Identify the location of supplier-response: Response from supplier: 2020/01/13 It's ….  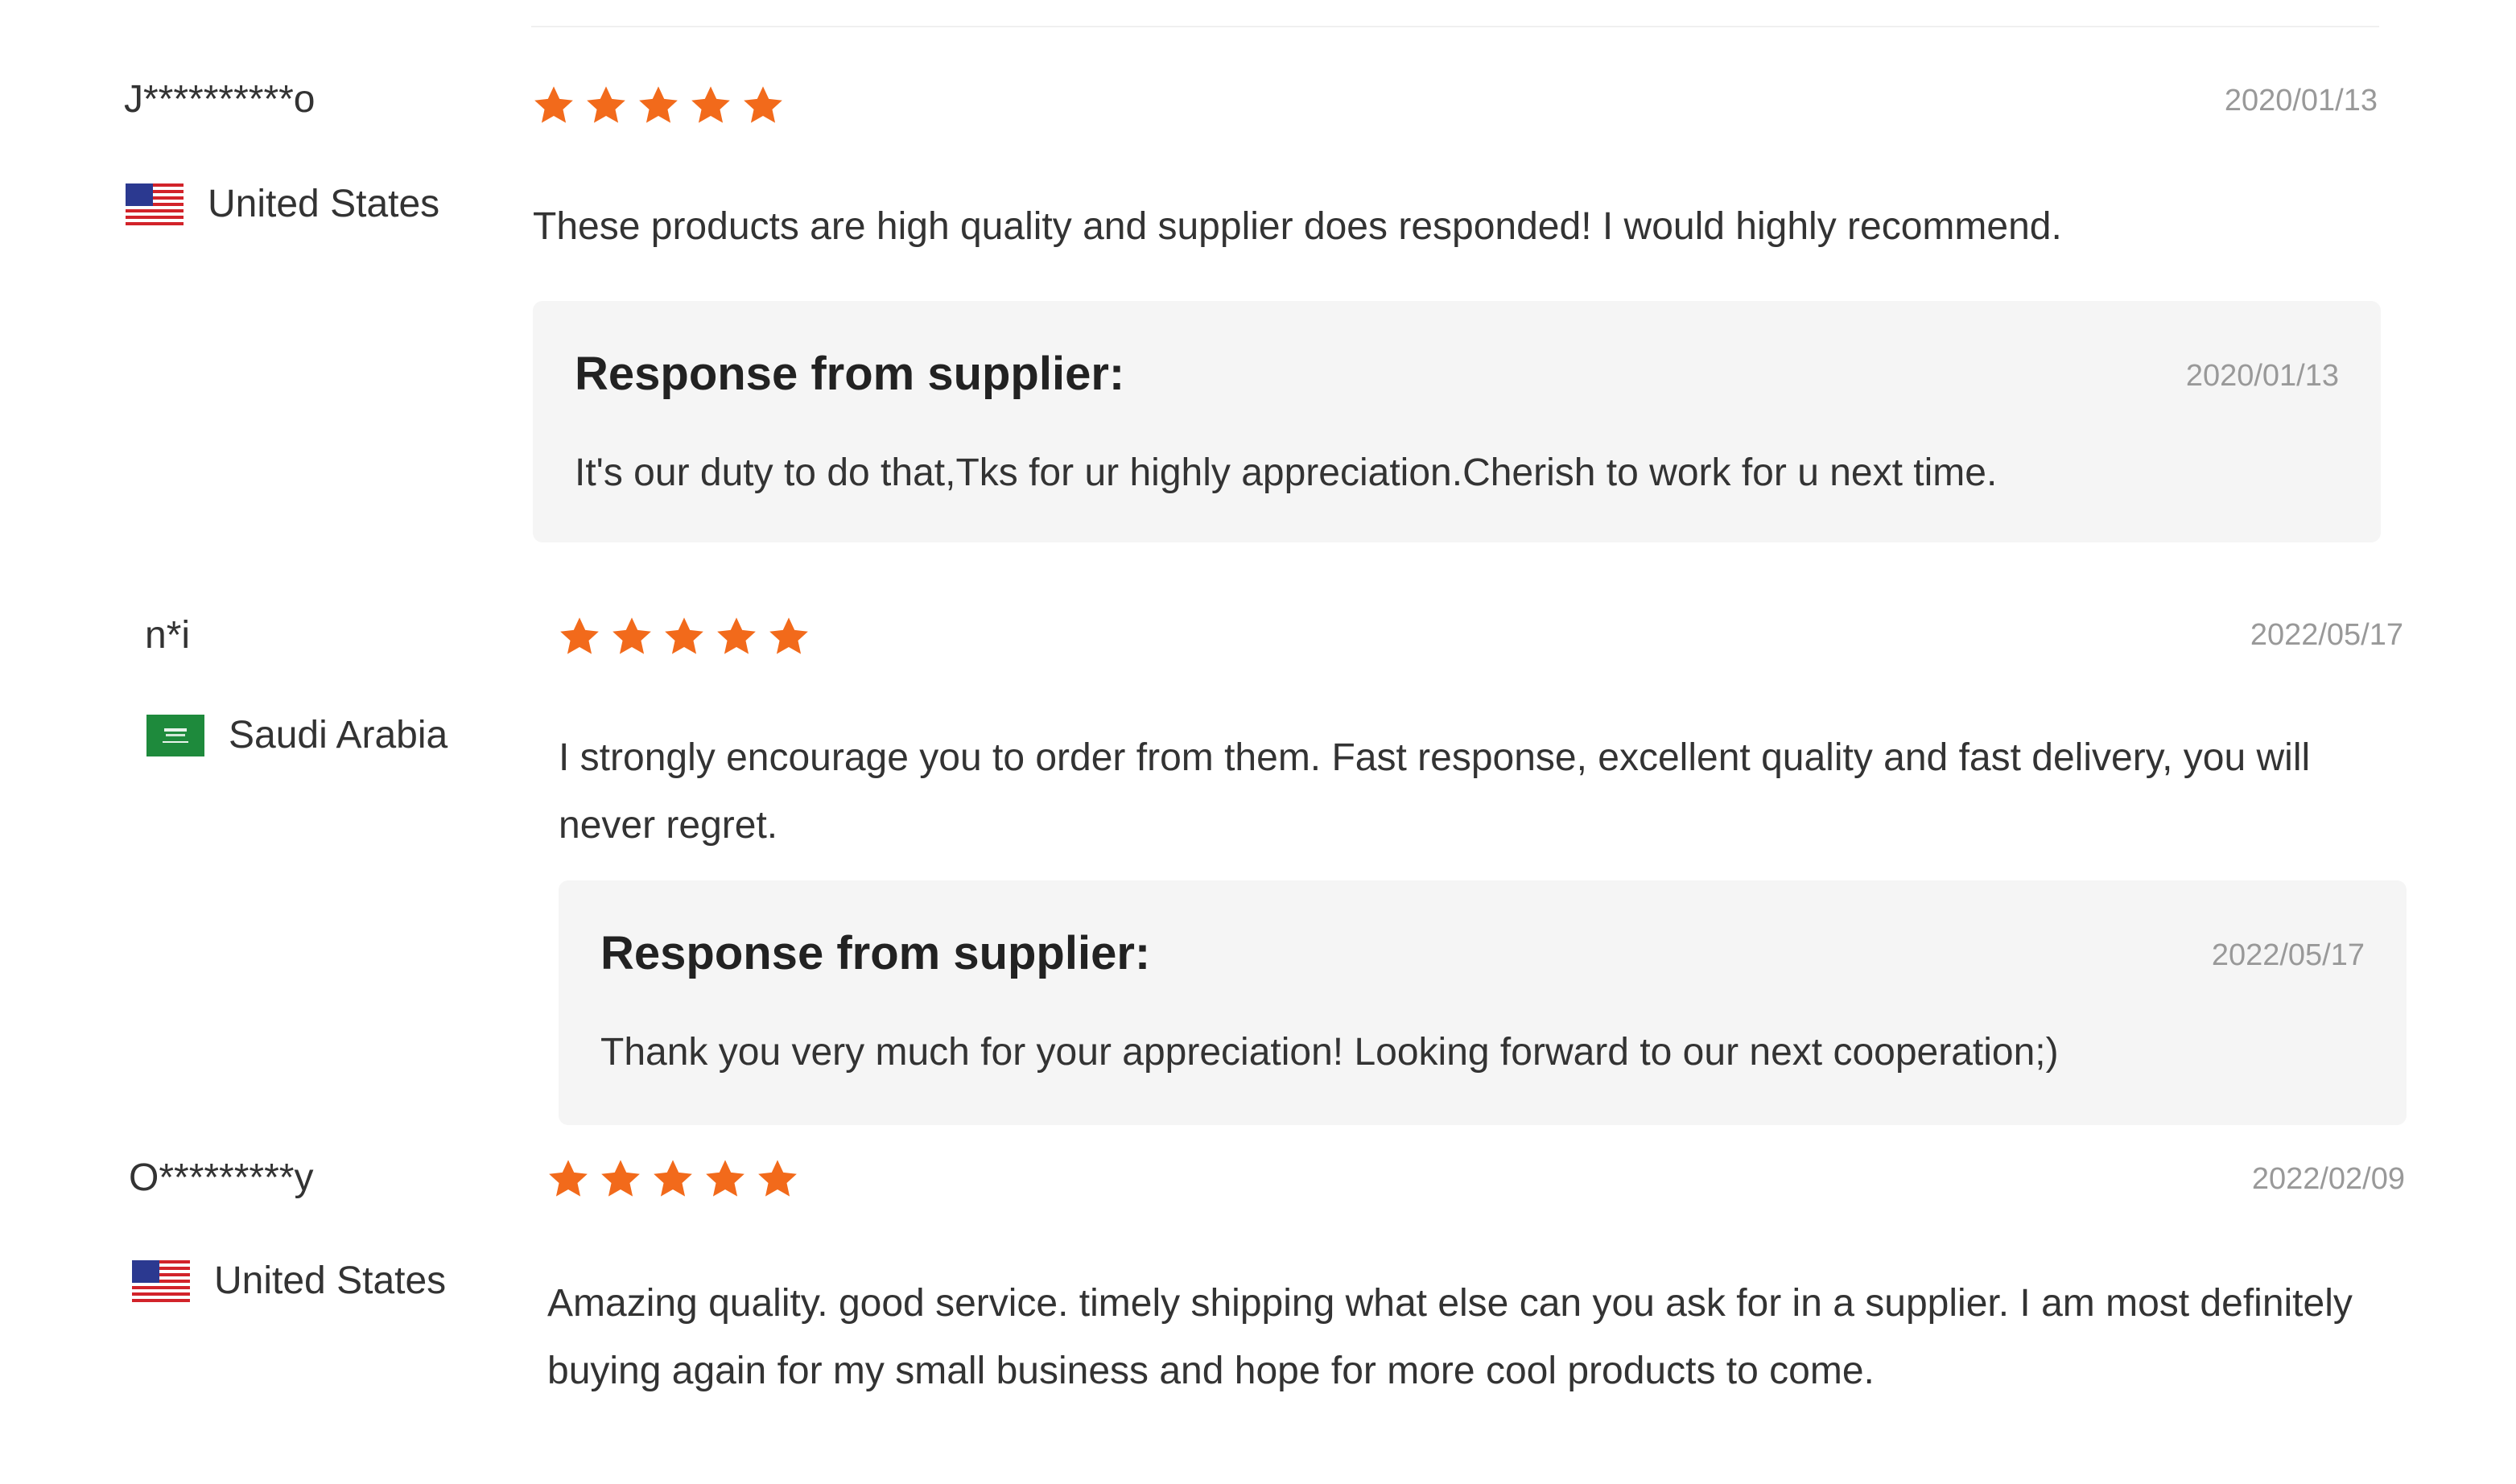
(1457, 421).